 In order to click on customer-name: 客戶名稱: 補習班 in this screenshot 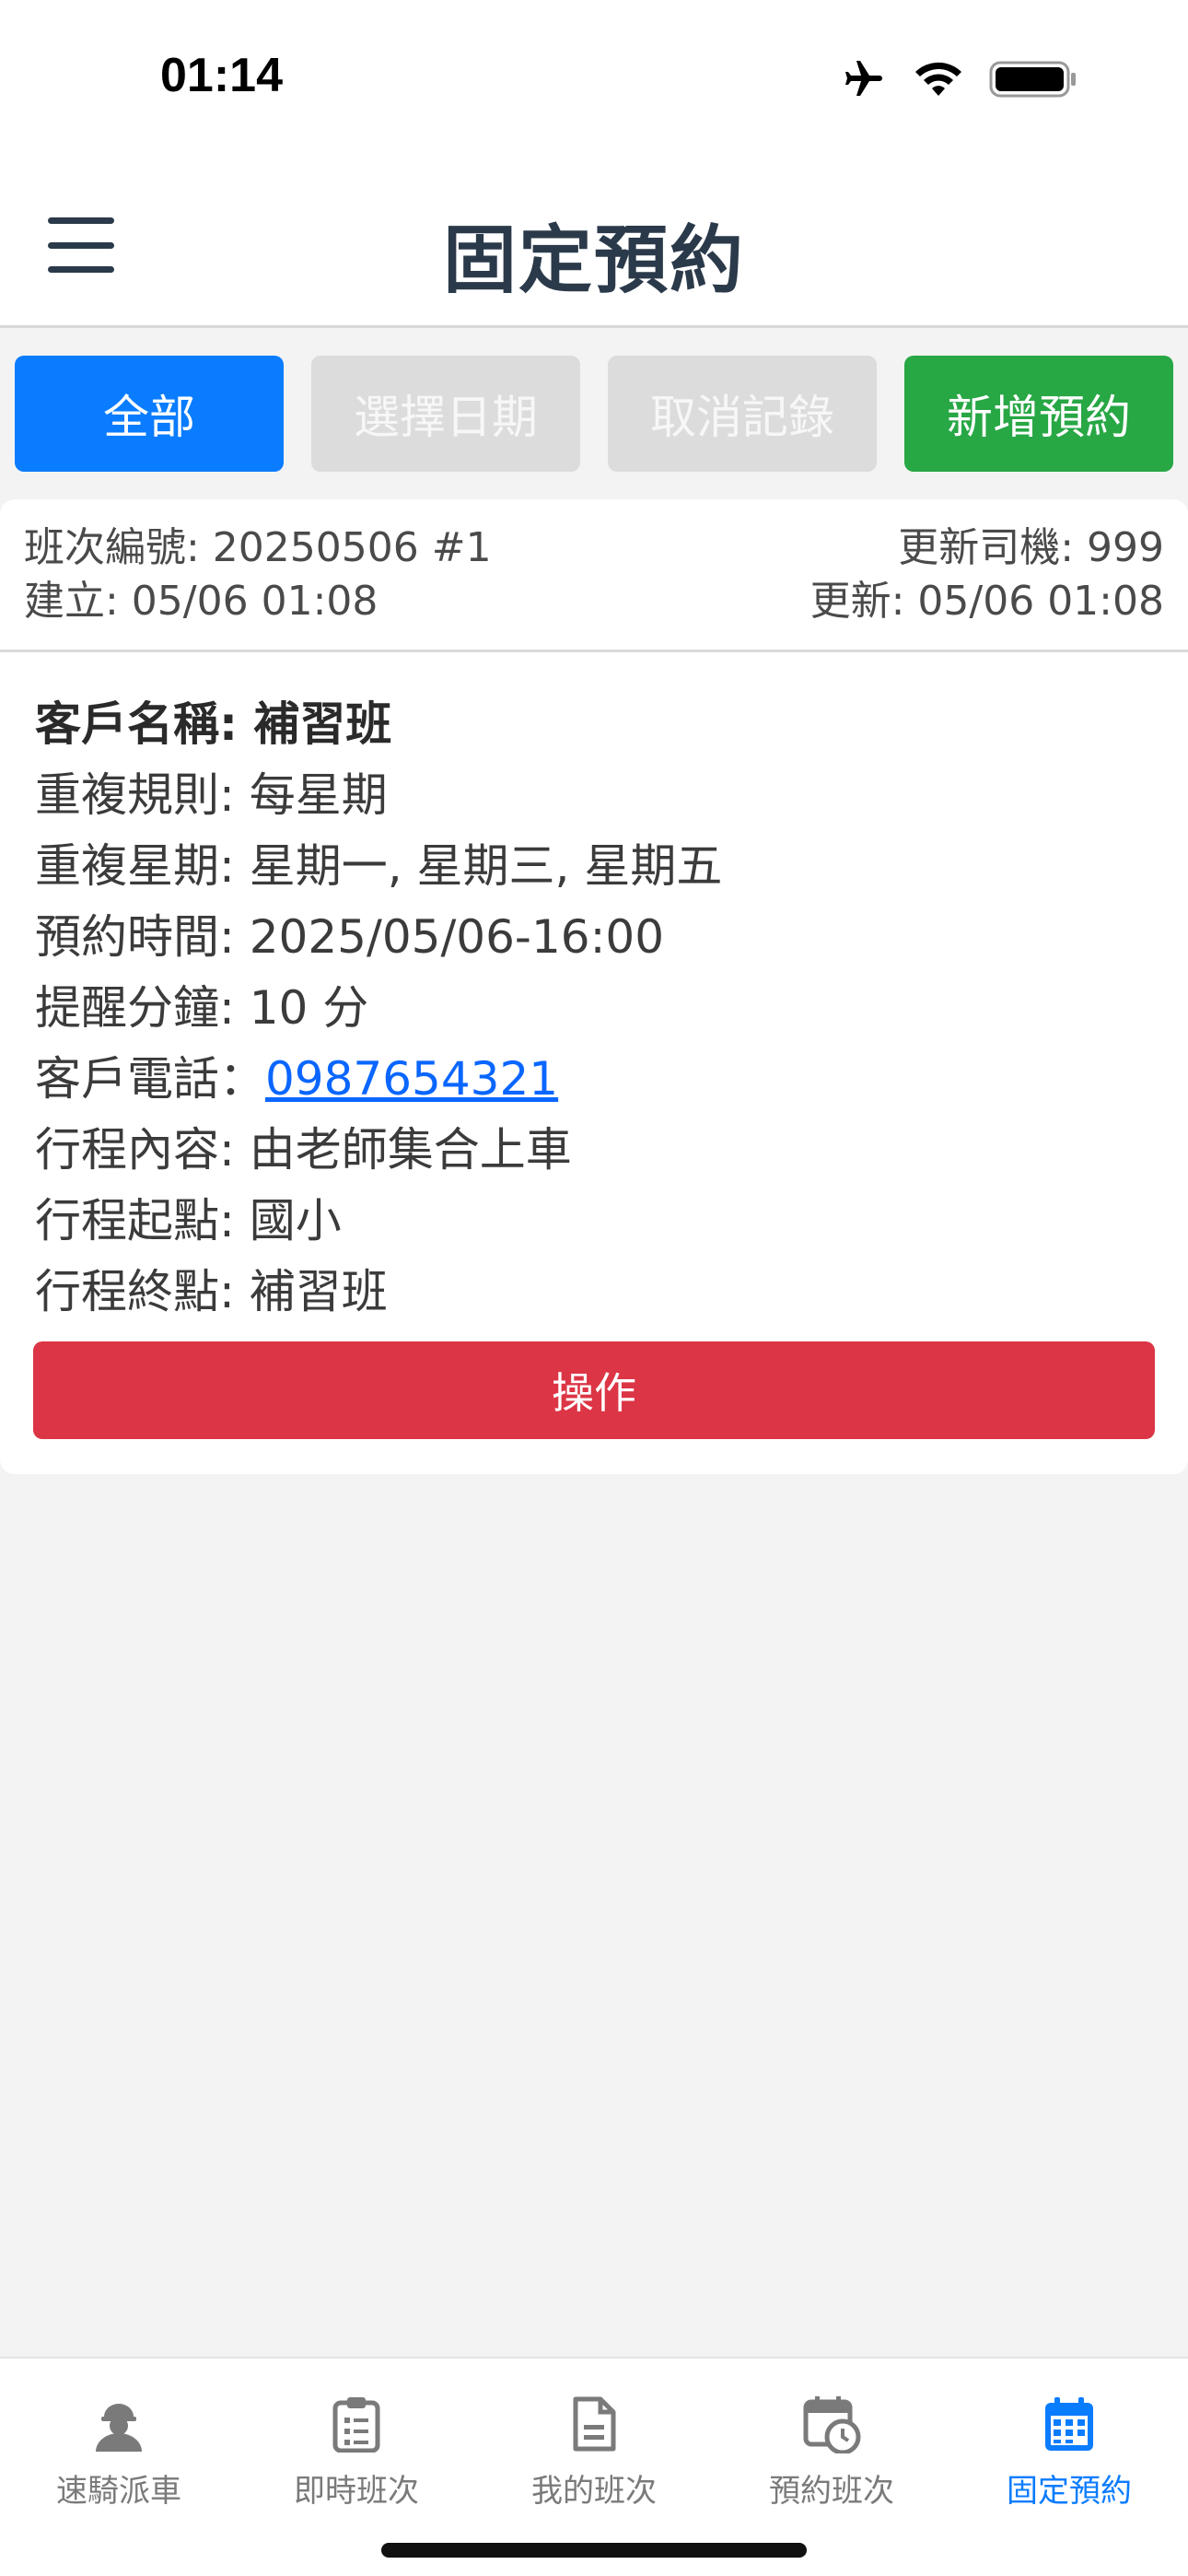, I will do `click(213, 724)`.